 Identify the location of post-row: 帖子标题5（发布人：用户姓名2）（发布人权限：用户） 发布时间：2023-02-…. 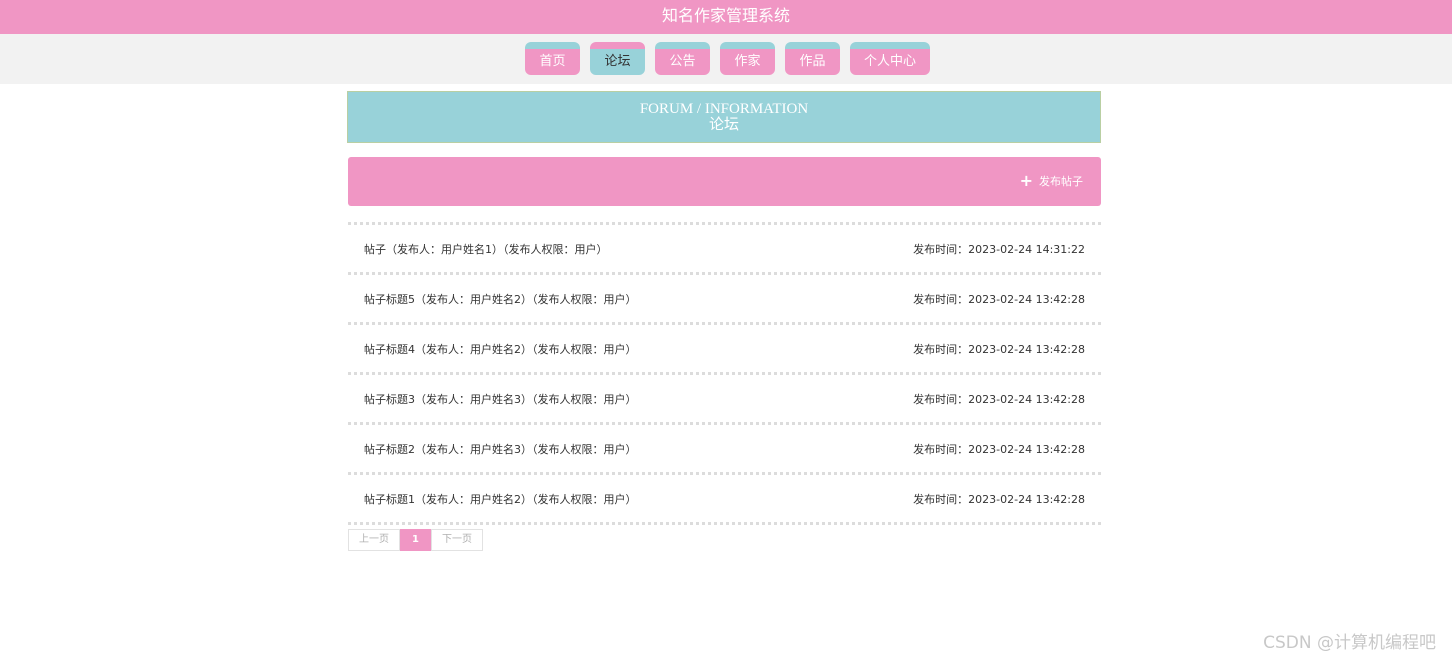
(724, 297).